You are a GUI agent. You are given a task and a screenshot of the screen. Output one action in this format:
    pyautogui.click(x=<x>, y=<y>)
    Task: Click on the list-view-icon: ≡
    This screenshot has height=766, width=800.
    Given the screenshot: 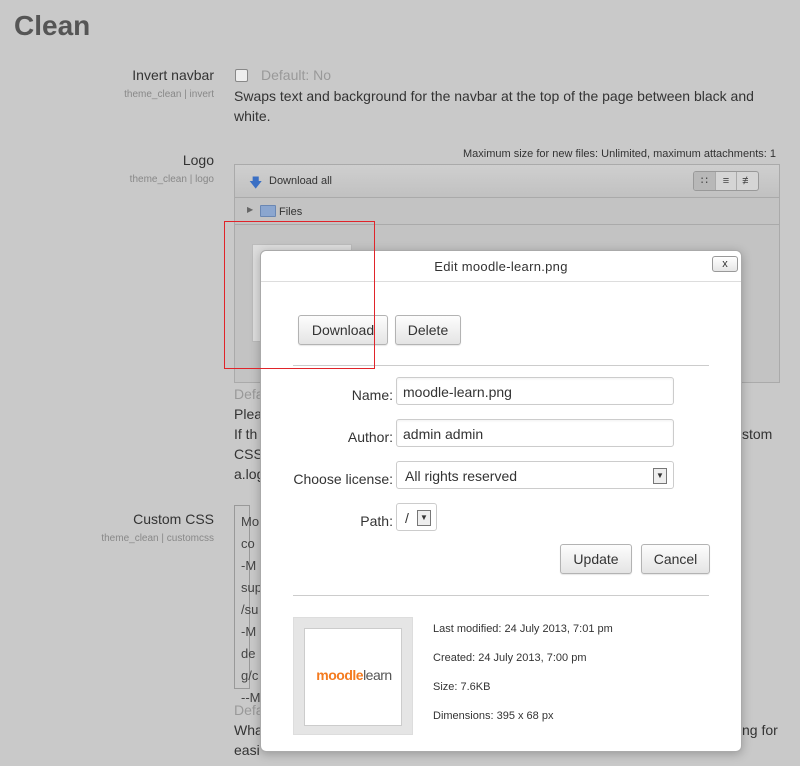 What is the action you would take?
    pyautogui.click(x=727, y=181)
    